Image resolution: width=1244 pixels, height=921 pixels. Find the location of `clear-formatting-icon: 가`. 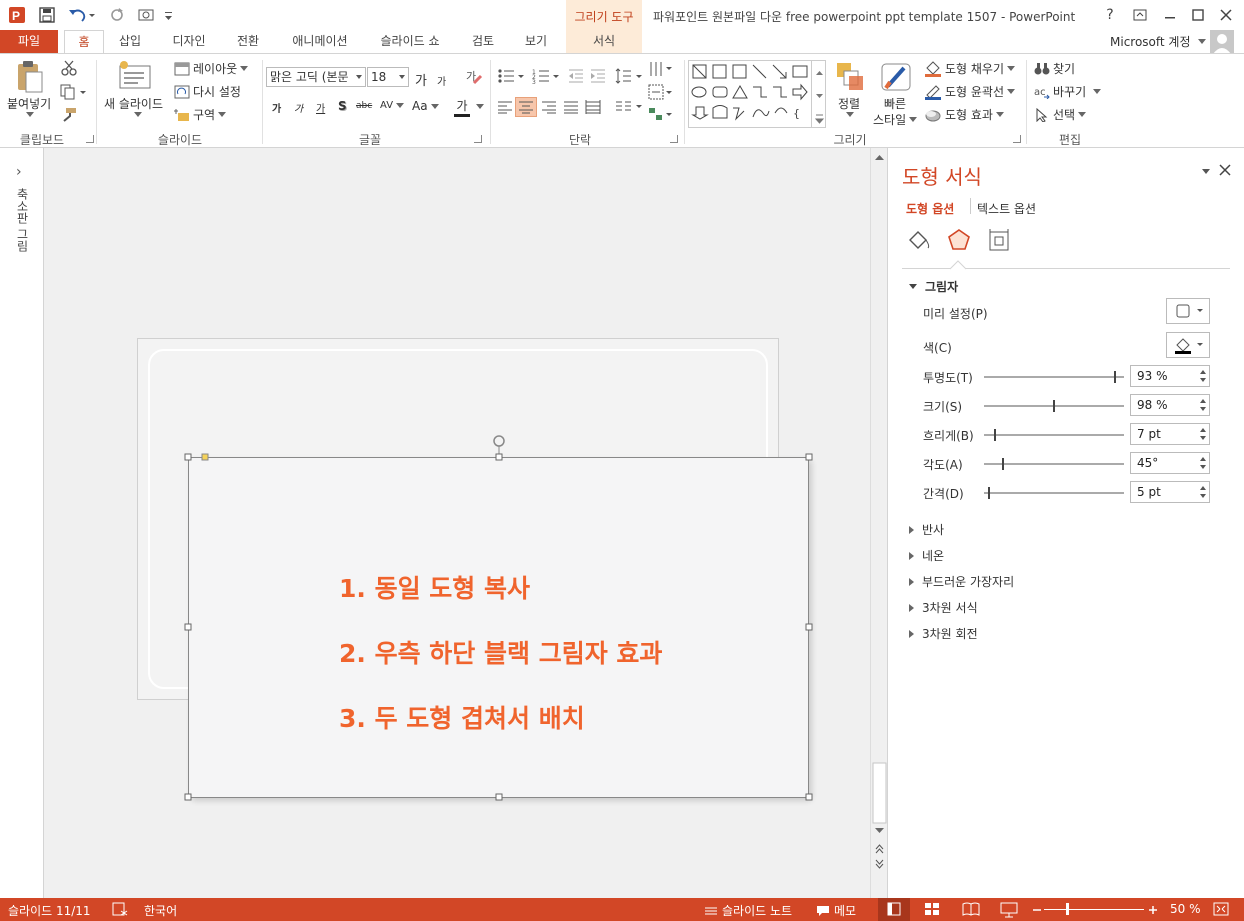

clear-formatting-icon: 가 is located at coordinates (474, 77).